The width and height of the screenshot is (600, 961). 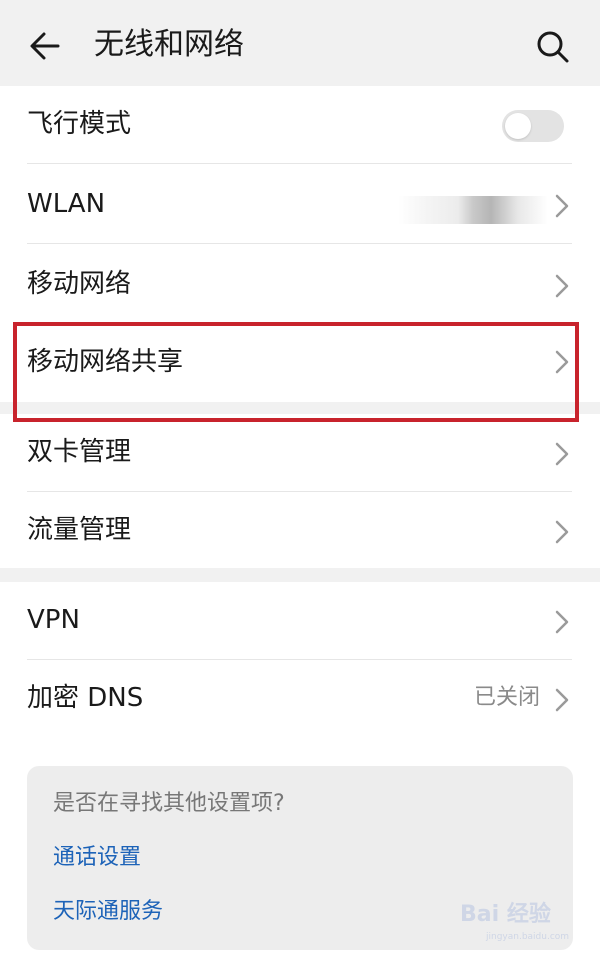 What do you see at coordinates (300, 285) in the screenshot?
I see `settings-row-mobile-network: 移动网络` at bounding box center [300, 285].